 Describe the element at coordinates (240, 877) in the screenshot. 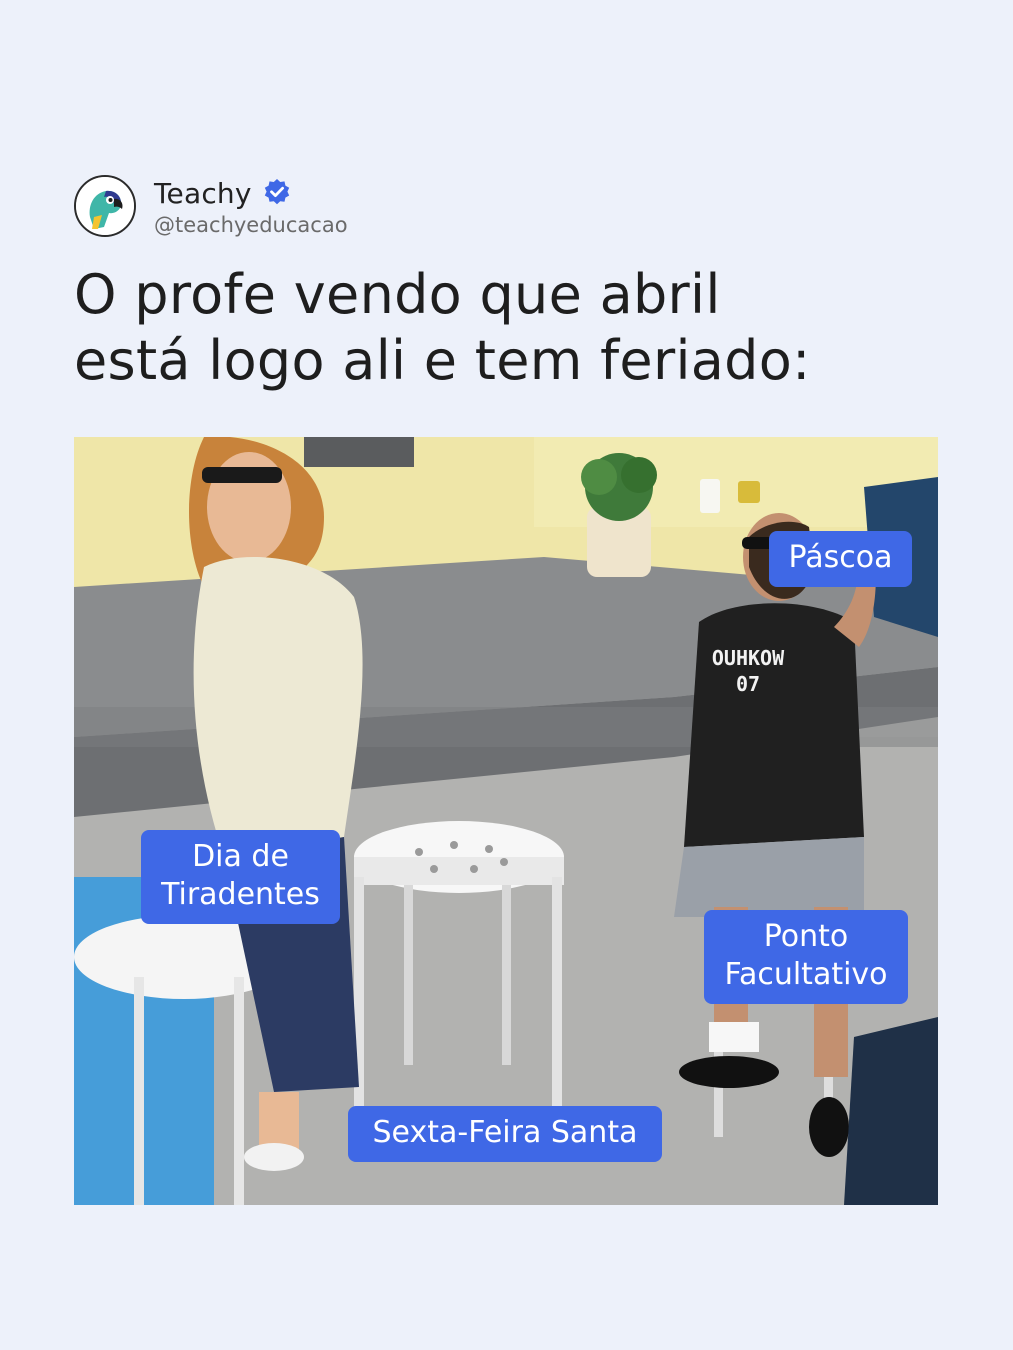

I see `label-dia-de-tiradentes: Dia de Tiradentes` at that location.